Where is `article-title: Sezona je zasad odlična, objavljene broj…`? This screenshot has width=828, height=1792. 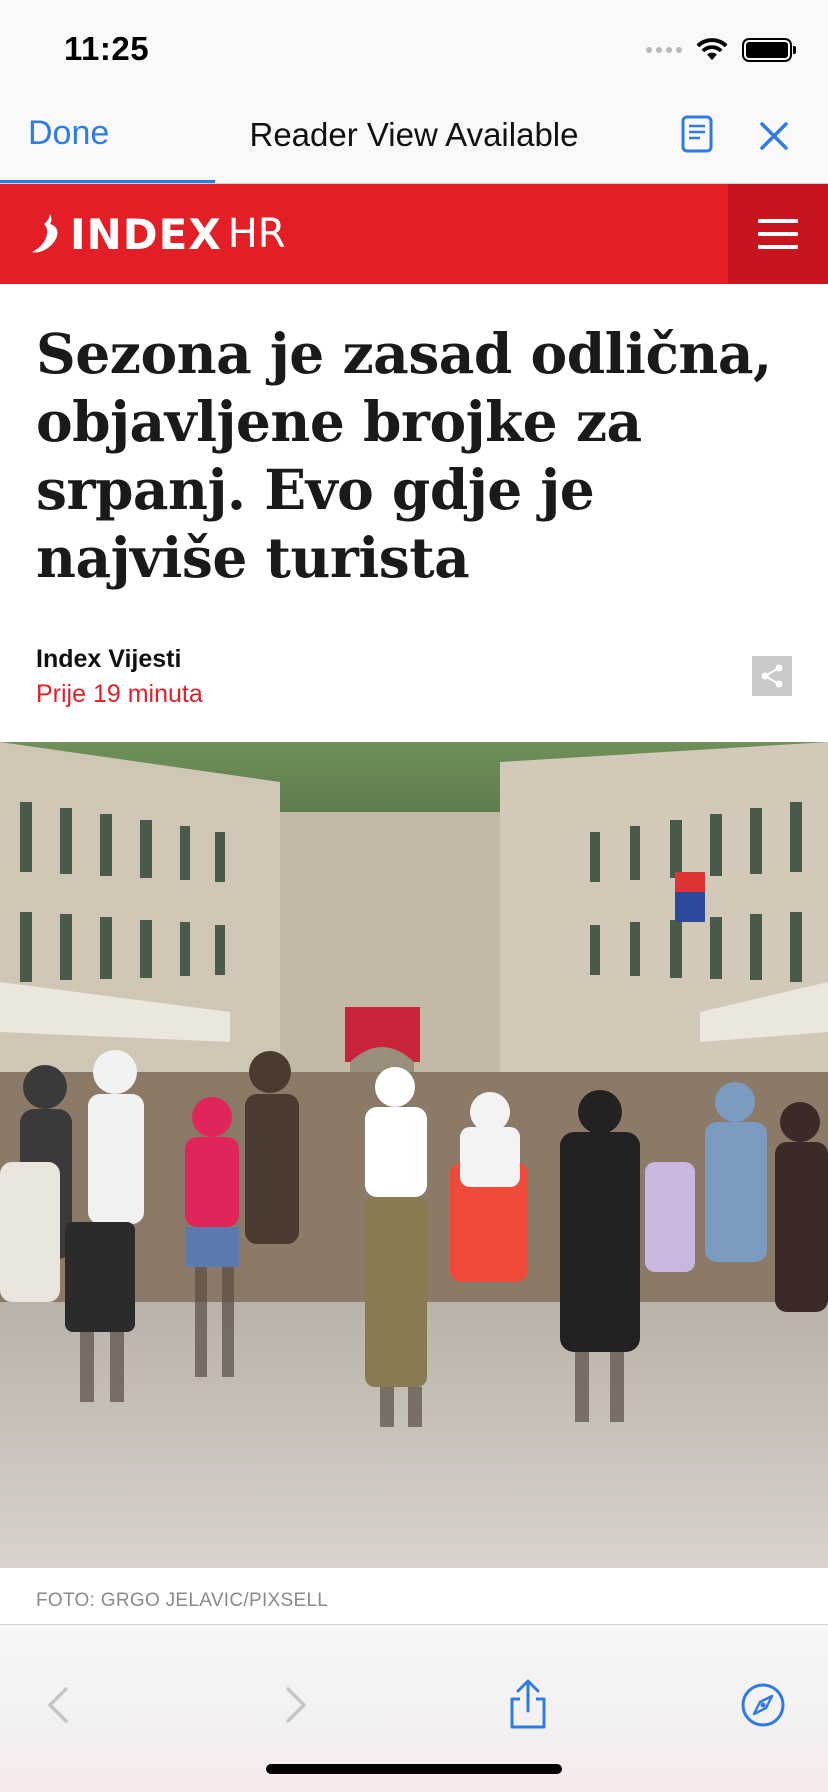 article-title: Sezona je zasad odlična, objavljene broj… is located at coordinates (404, 455).